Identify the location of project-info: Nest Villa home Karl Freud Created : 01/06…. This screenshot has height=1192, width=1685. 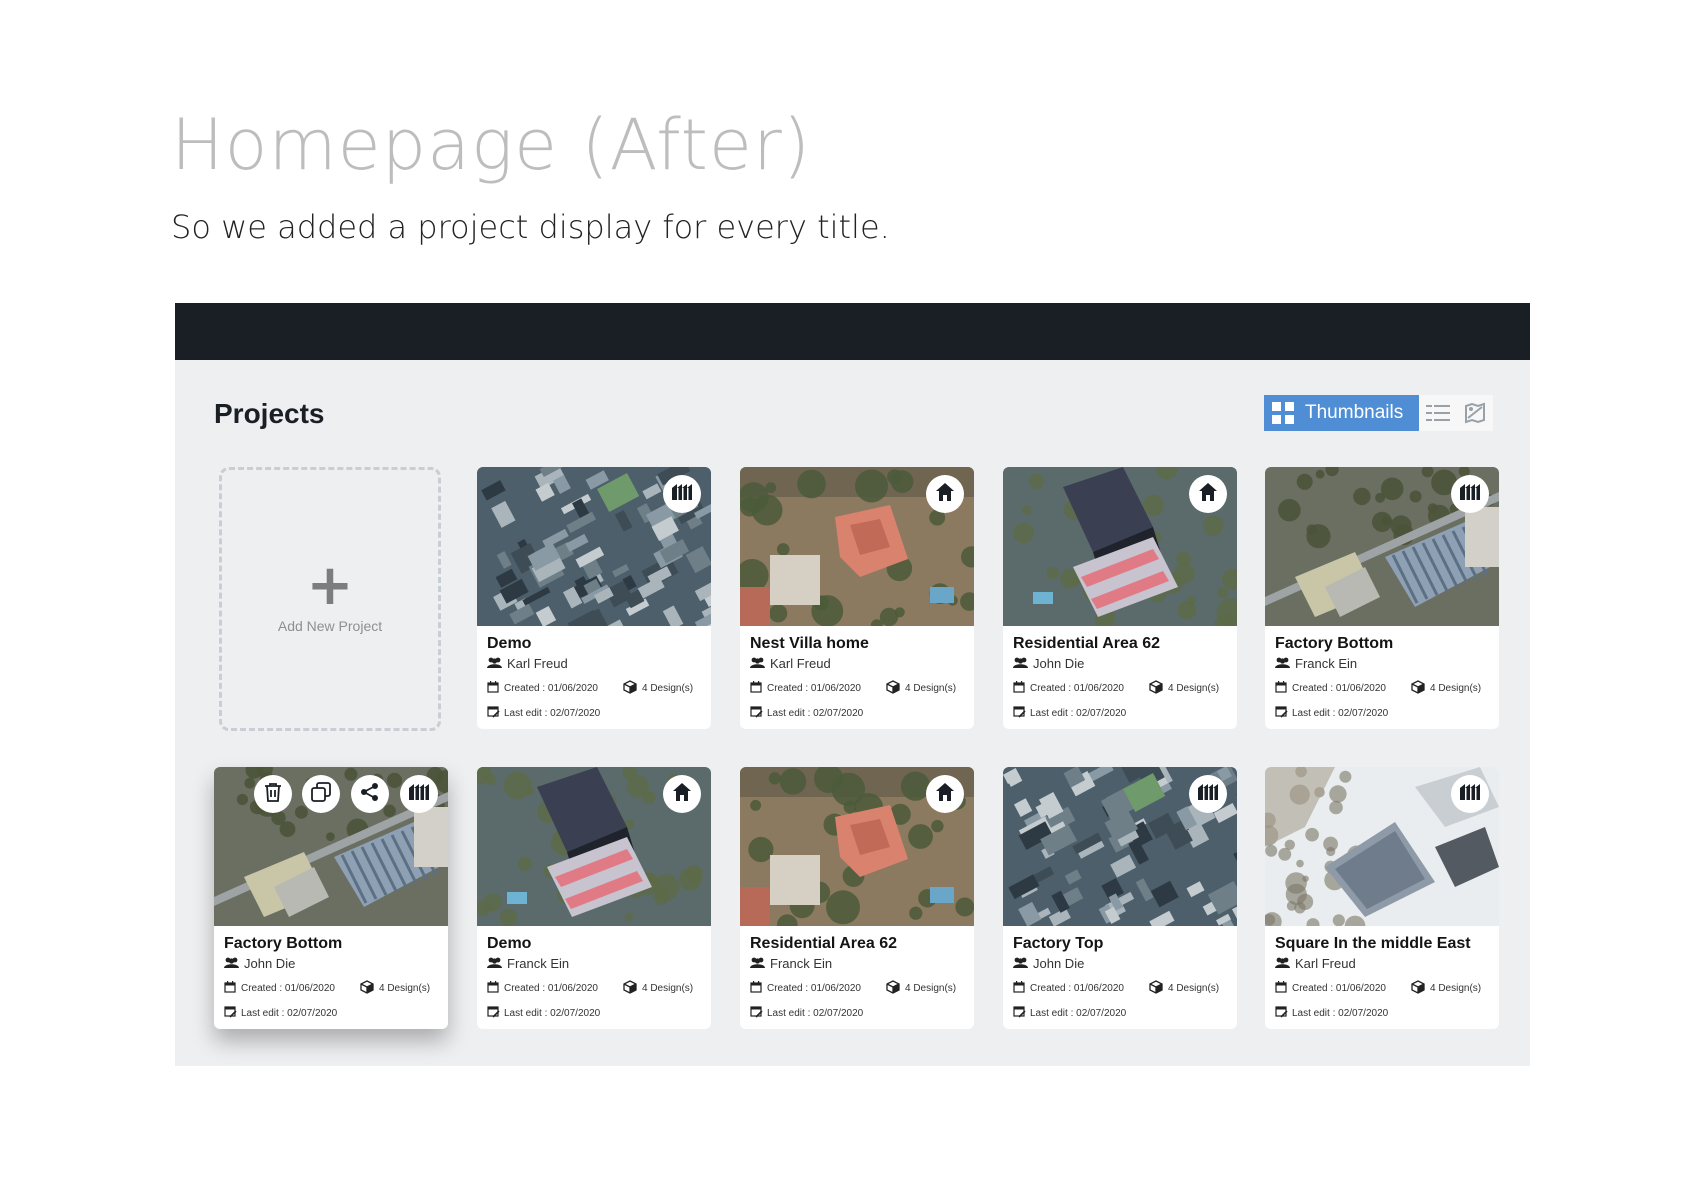
(858, 678).